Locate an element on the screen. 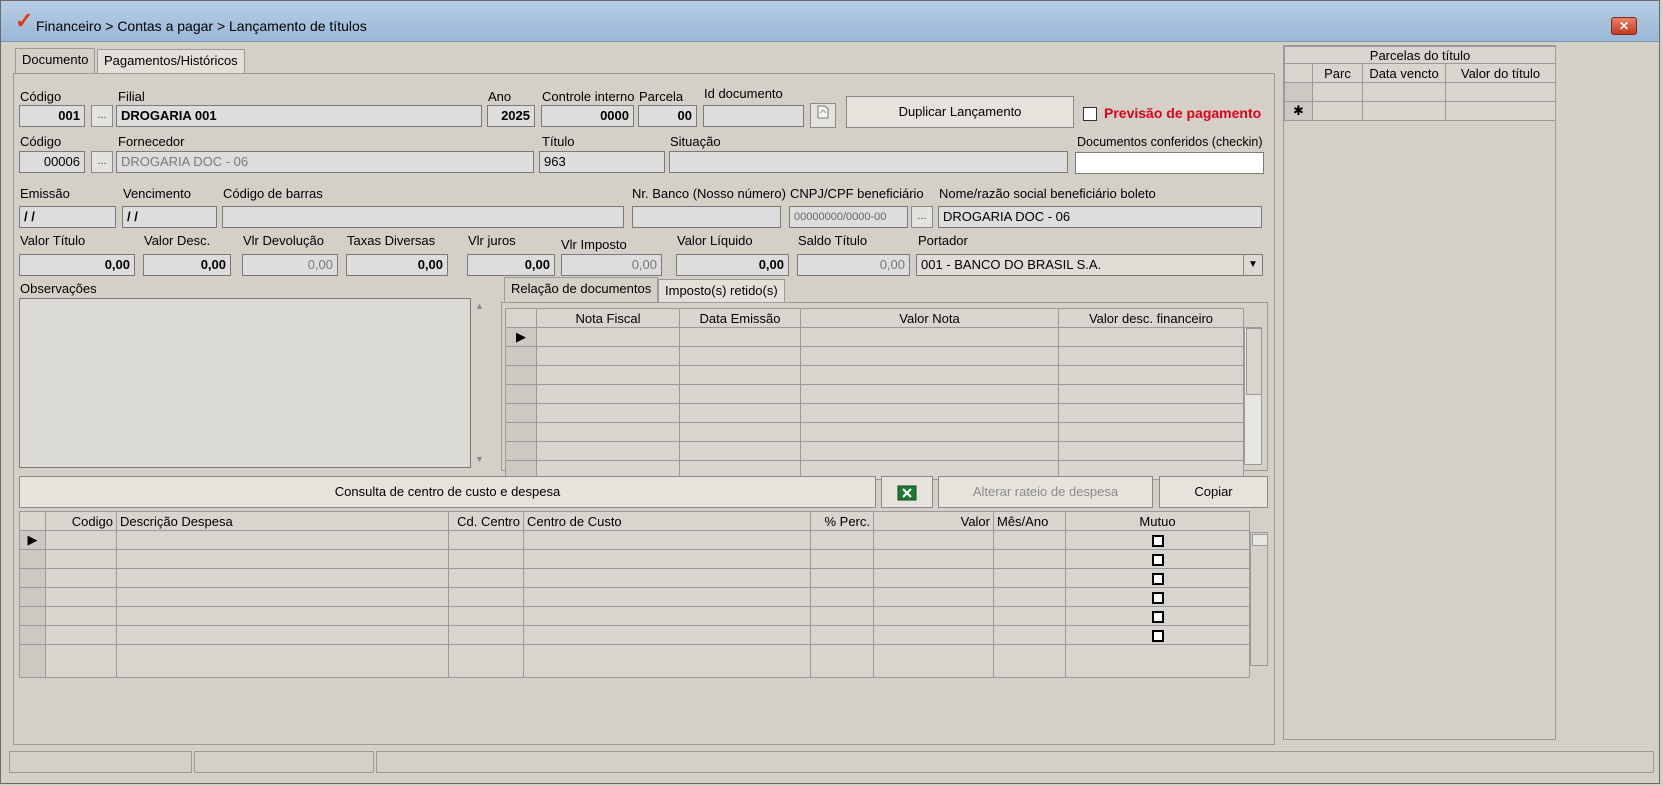 This screenshot has height=786, width=1663. valor-titulo-field: 0,00 is located at coordinates (77, 265).